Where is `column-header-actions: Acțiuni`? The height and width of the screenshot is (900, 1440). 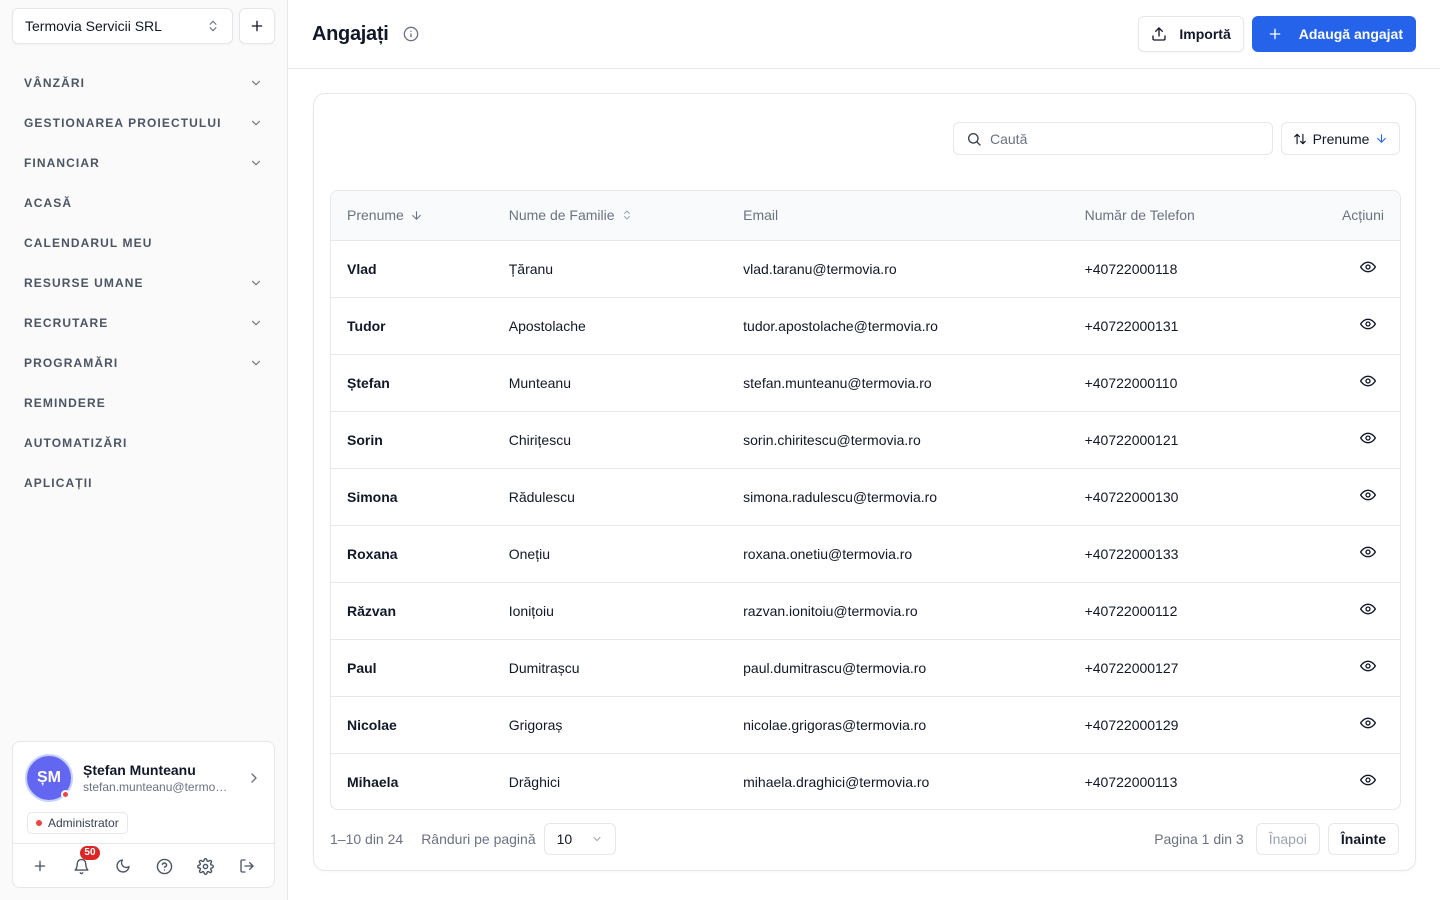 column-header-actions: Acțiuni is located at coordinates (1334, 216).